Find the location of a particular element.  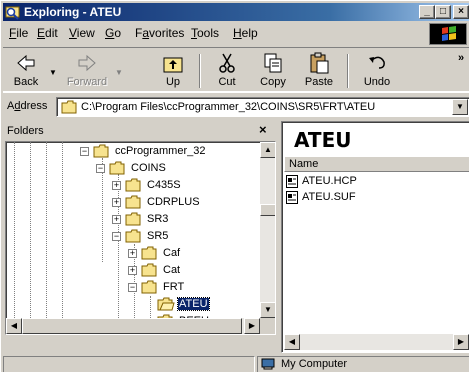

back-dropdown-icon: ▼ is located at coordinates (53, 72).